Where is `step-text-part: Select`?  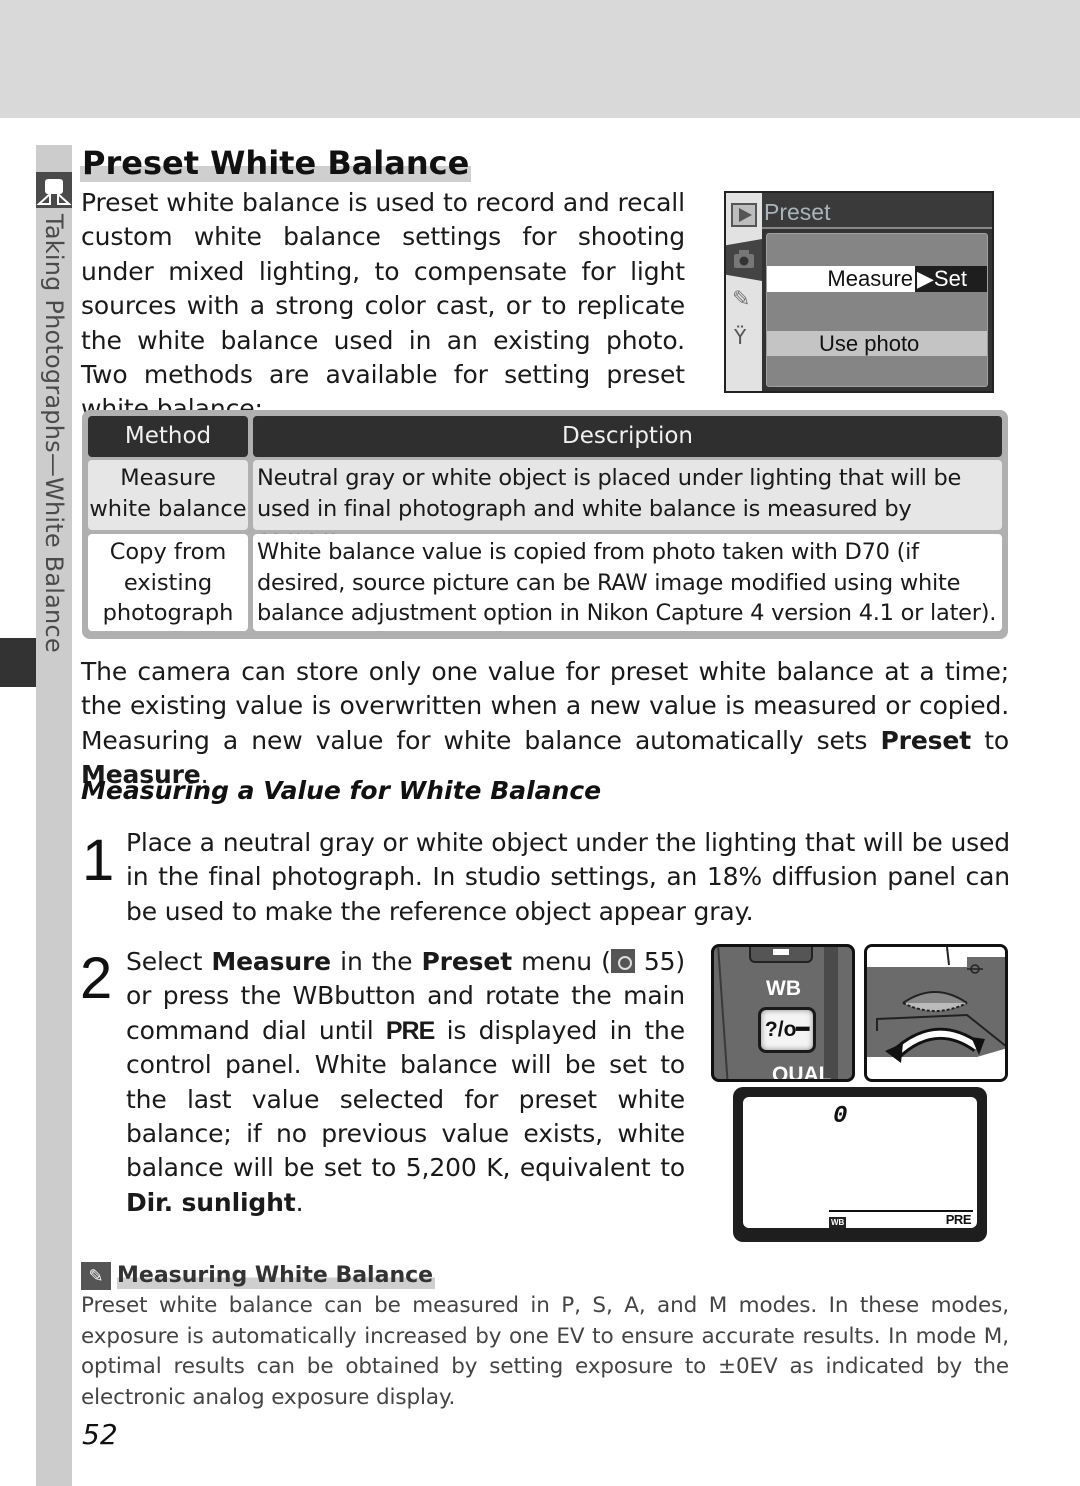
step-text-part: Select is located at coordinates (169, 961).